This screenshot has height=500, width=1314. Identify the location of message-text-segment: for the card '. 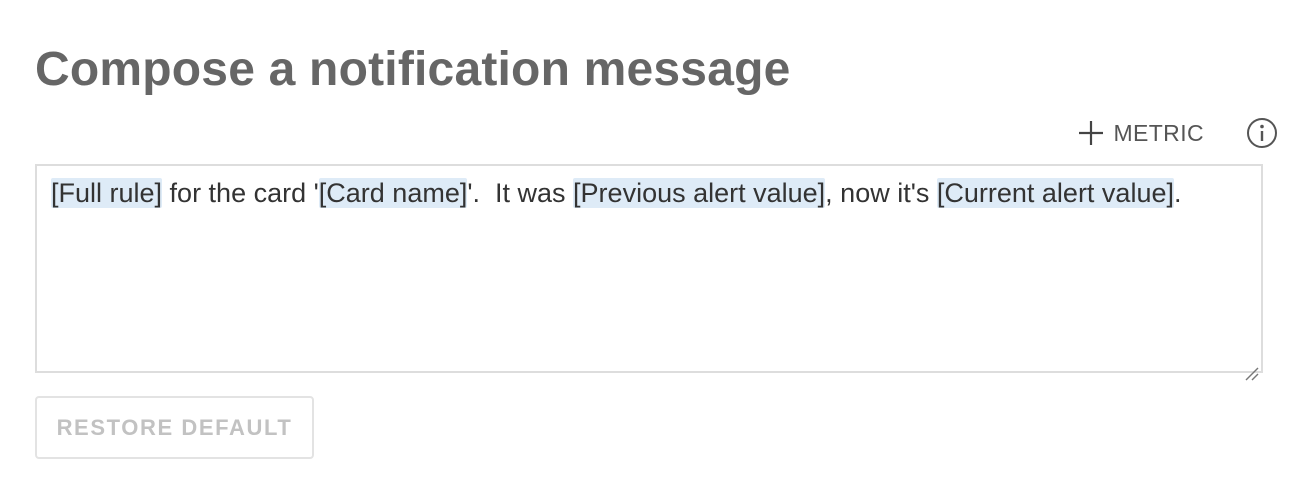
(240, 193).